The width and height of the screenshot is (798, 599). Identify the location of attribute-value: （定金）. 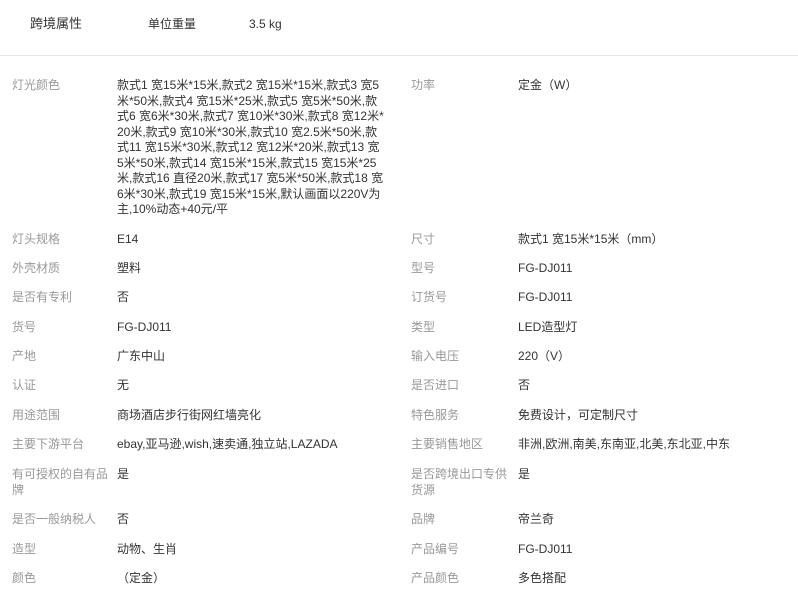
(141, 578).